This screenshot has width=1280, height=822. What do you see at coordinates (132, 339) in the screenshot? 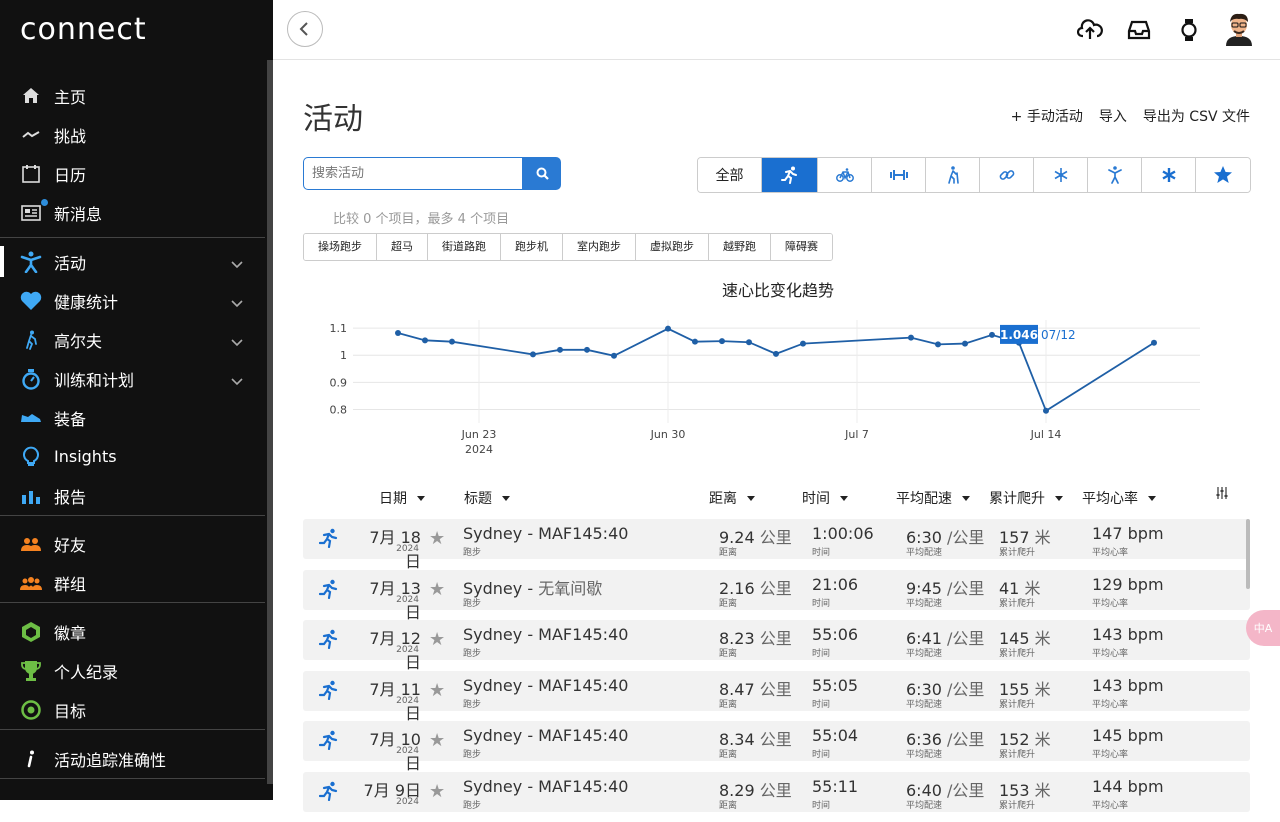
I see `sidebar-item-golf: 高尔夫` at bounding box center [132, 339].